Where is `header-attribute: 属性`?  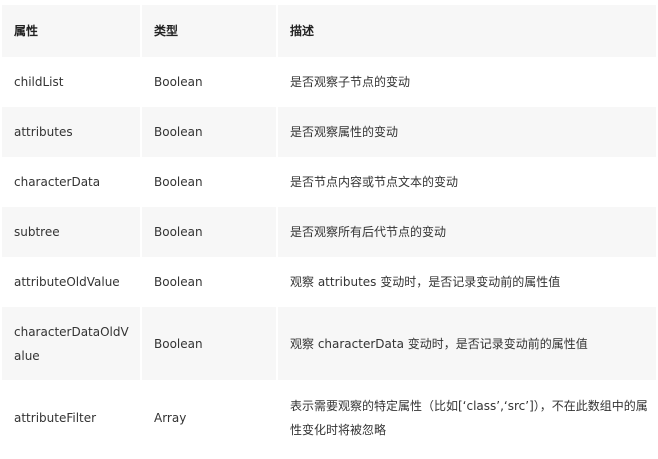
header-attribute: 属性 is located at coordinates (72, 31).